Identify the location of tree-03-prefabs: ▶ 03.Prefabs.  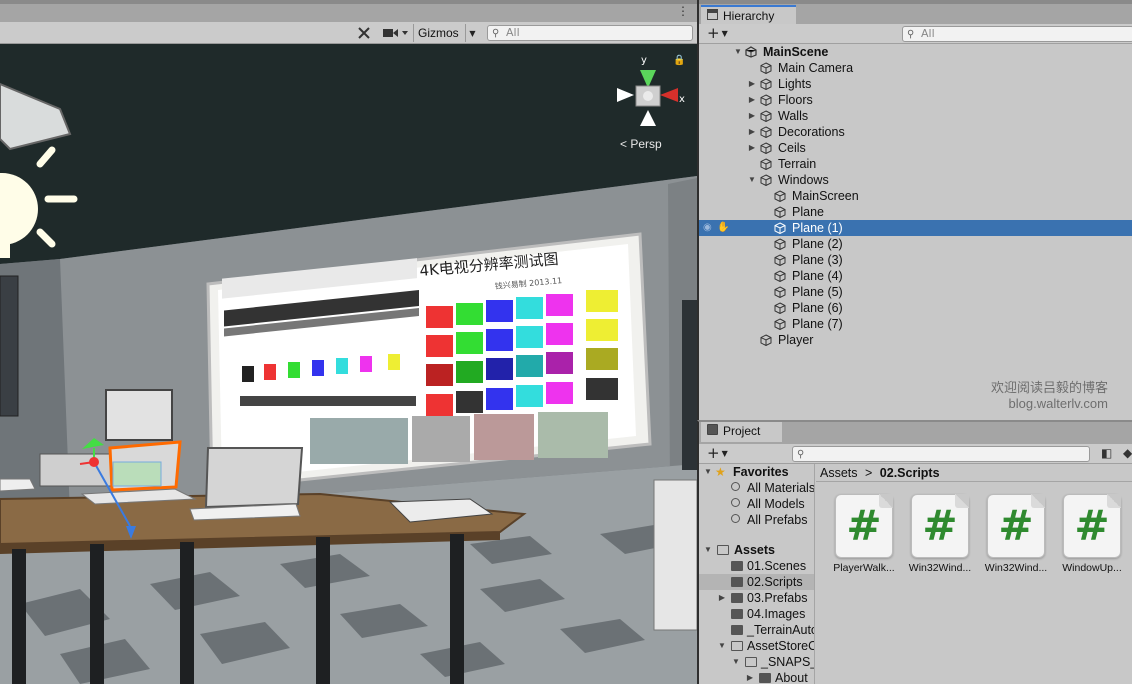
(756, 598).